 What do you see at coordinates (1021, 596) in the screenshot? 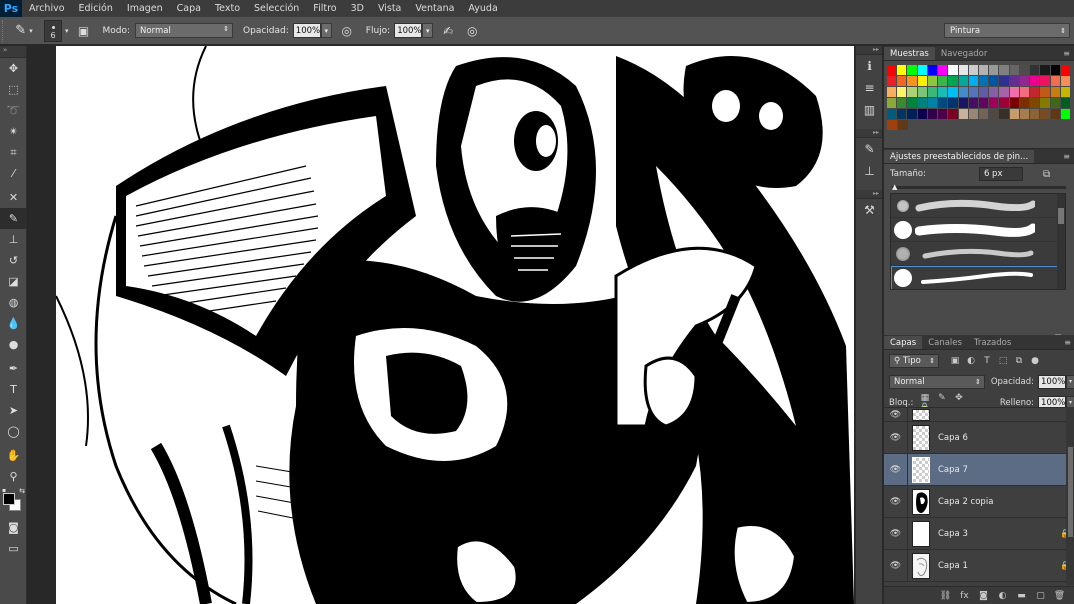
I see `new-group-icon: ▬` at bounding box center [1021, 596].